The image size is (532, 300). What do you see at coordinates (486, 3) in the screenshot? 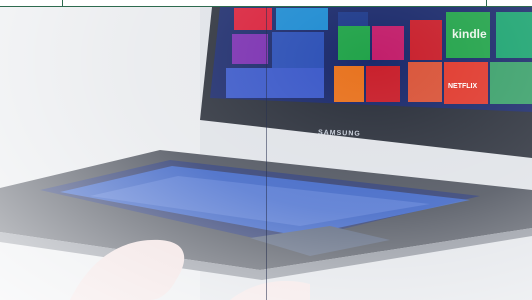
I see `column-divider-right` at bounding box center [486, 3].